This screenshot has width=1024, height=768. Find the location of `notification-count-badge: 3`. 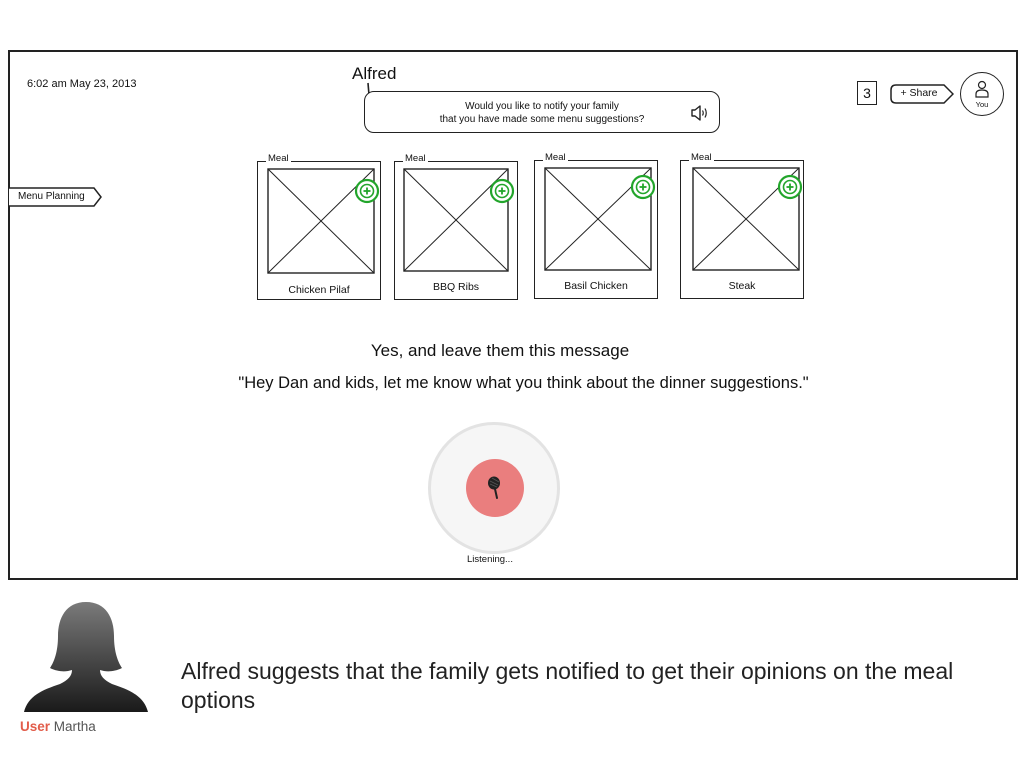

notification-count-badge: 3 is located at coordinates (867, 93).